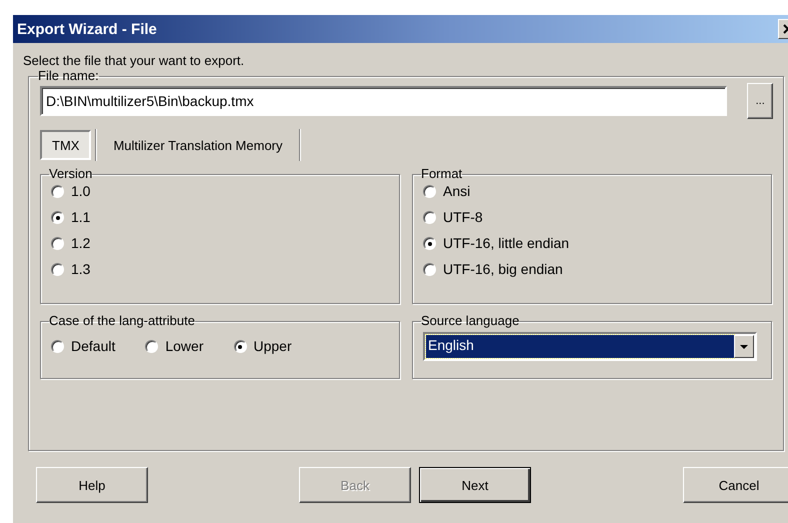 This screenshot has width=788, height=523. Describe the element at coordinates (87, 29) in the screenshot. I see `window-title: Export Wizard - File` at that location.